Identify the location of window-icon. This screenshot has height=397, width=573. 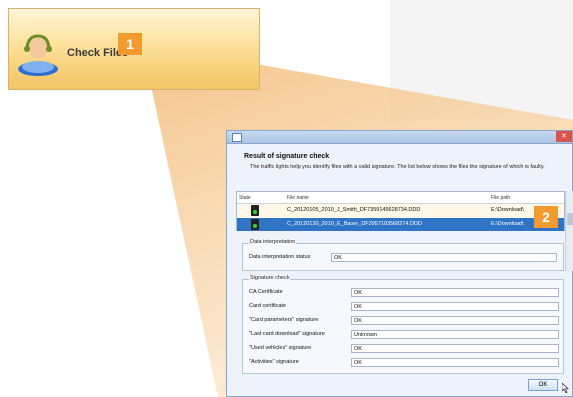
(237, 137).